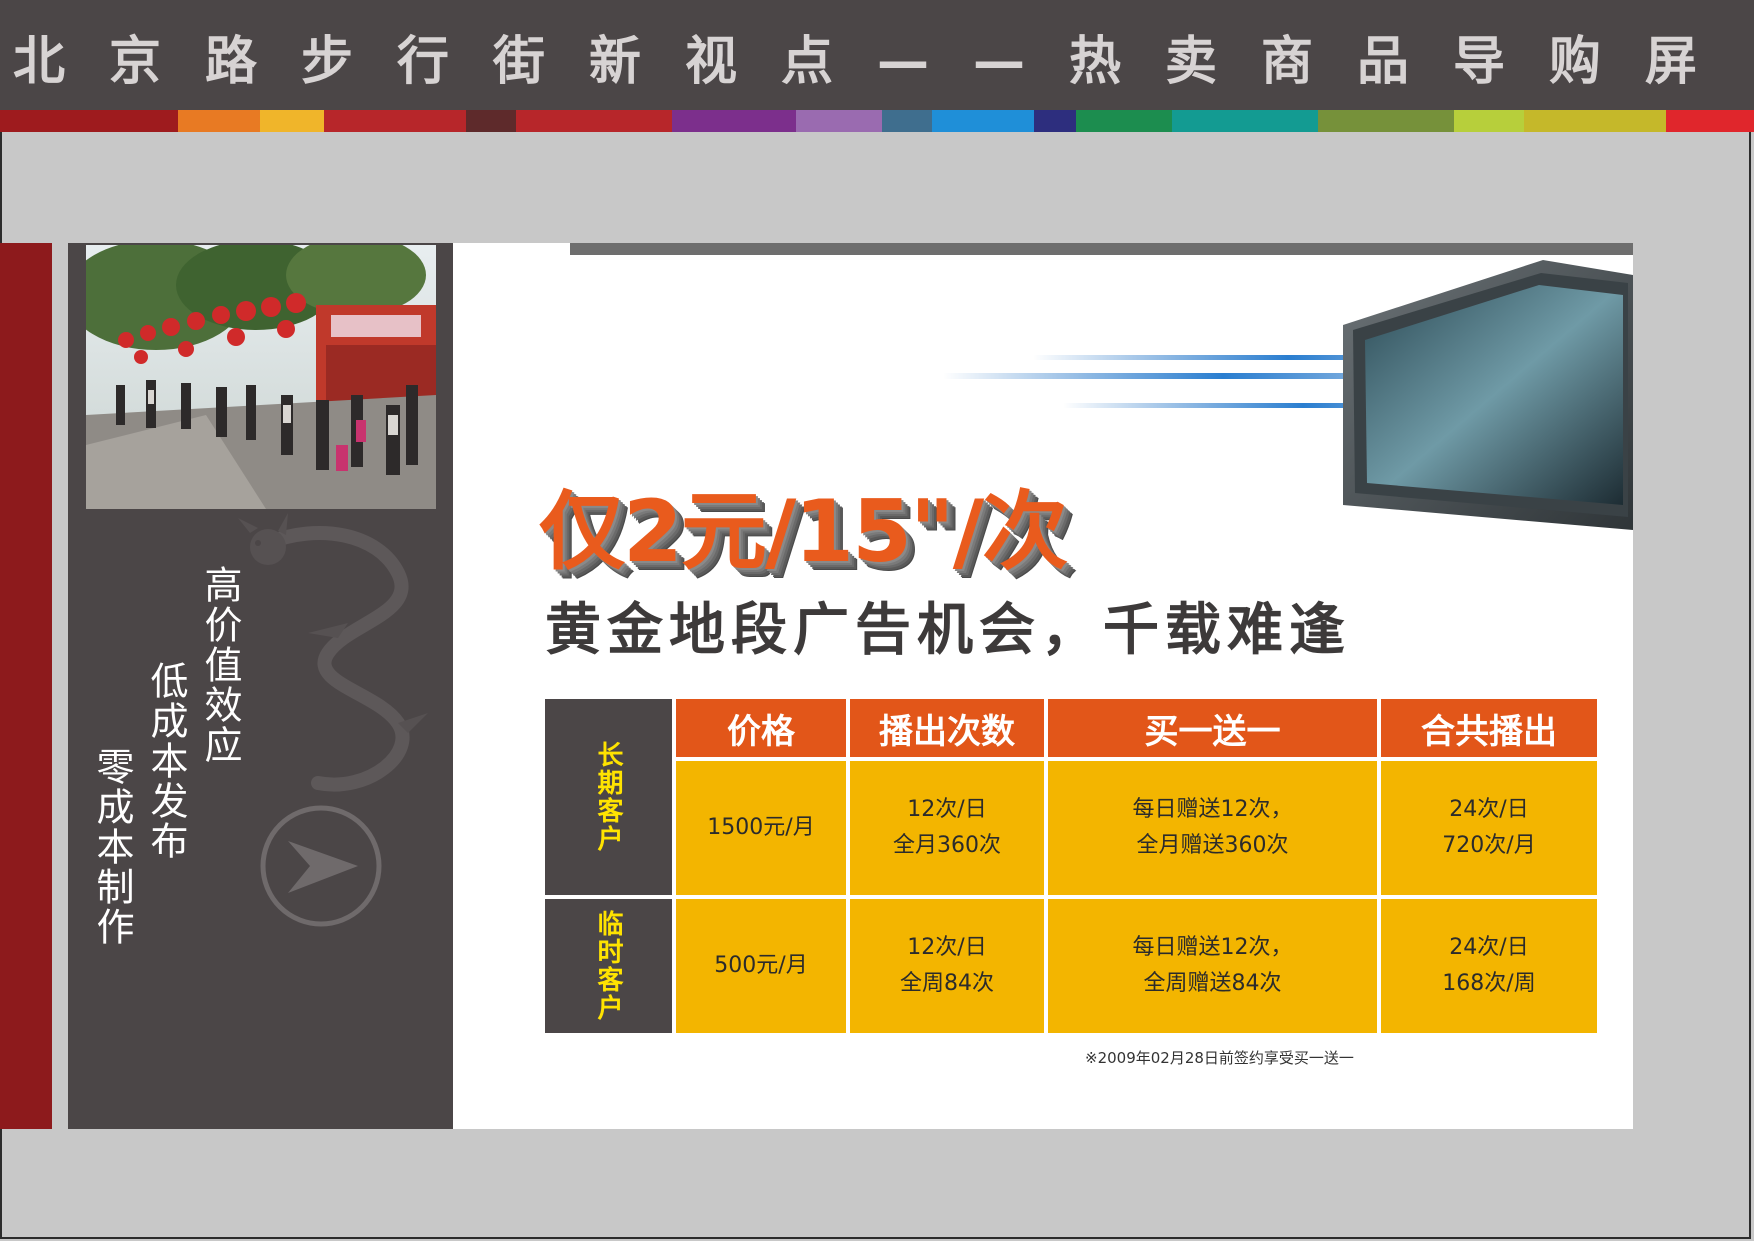  I want to click on table-header-price: 价格, so click(761, 728).